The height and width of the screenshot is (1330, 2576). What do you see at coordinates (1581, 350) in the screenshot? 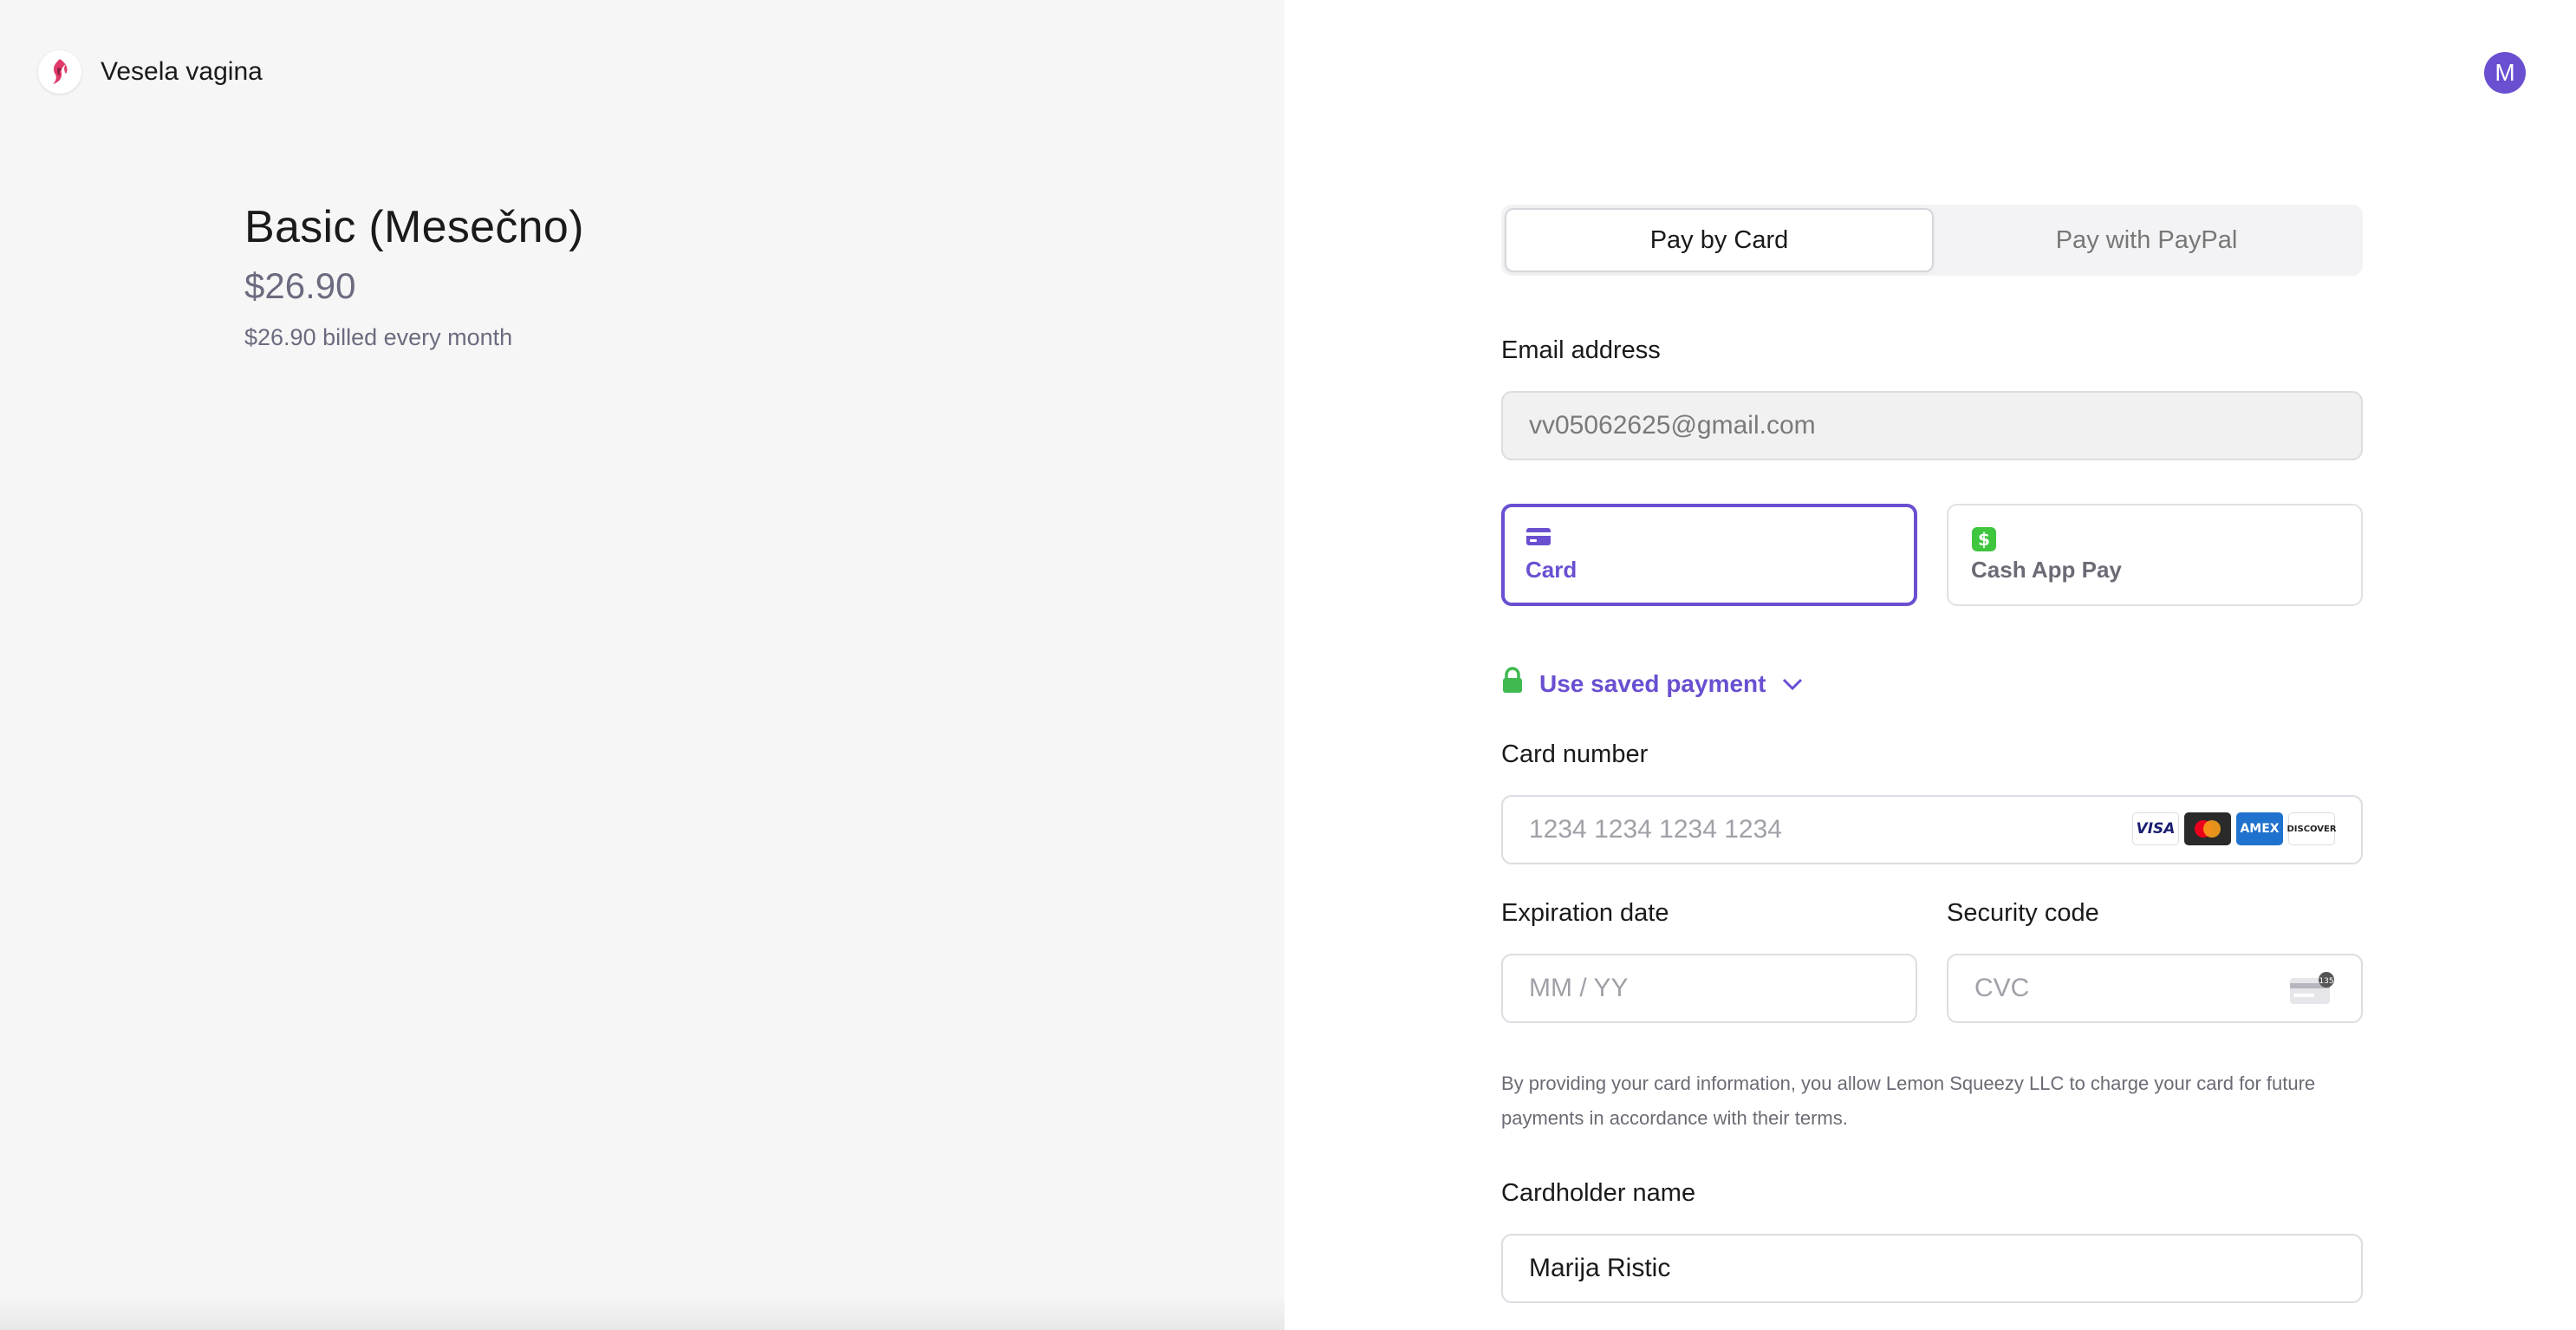
I see `email-label: Email address` at bounding box center [1581, 350].